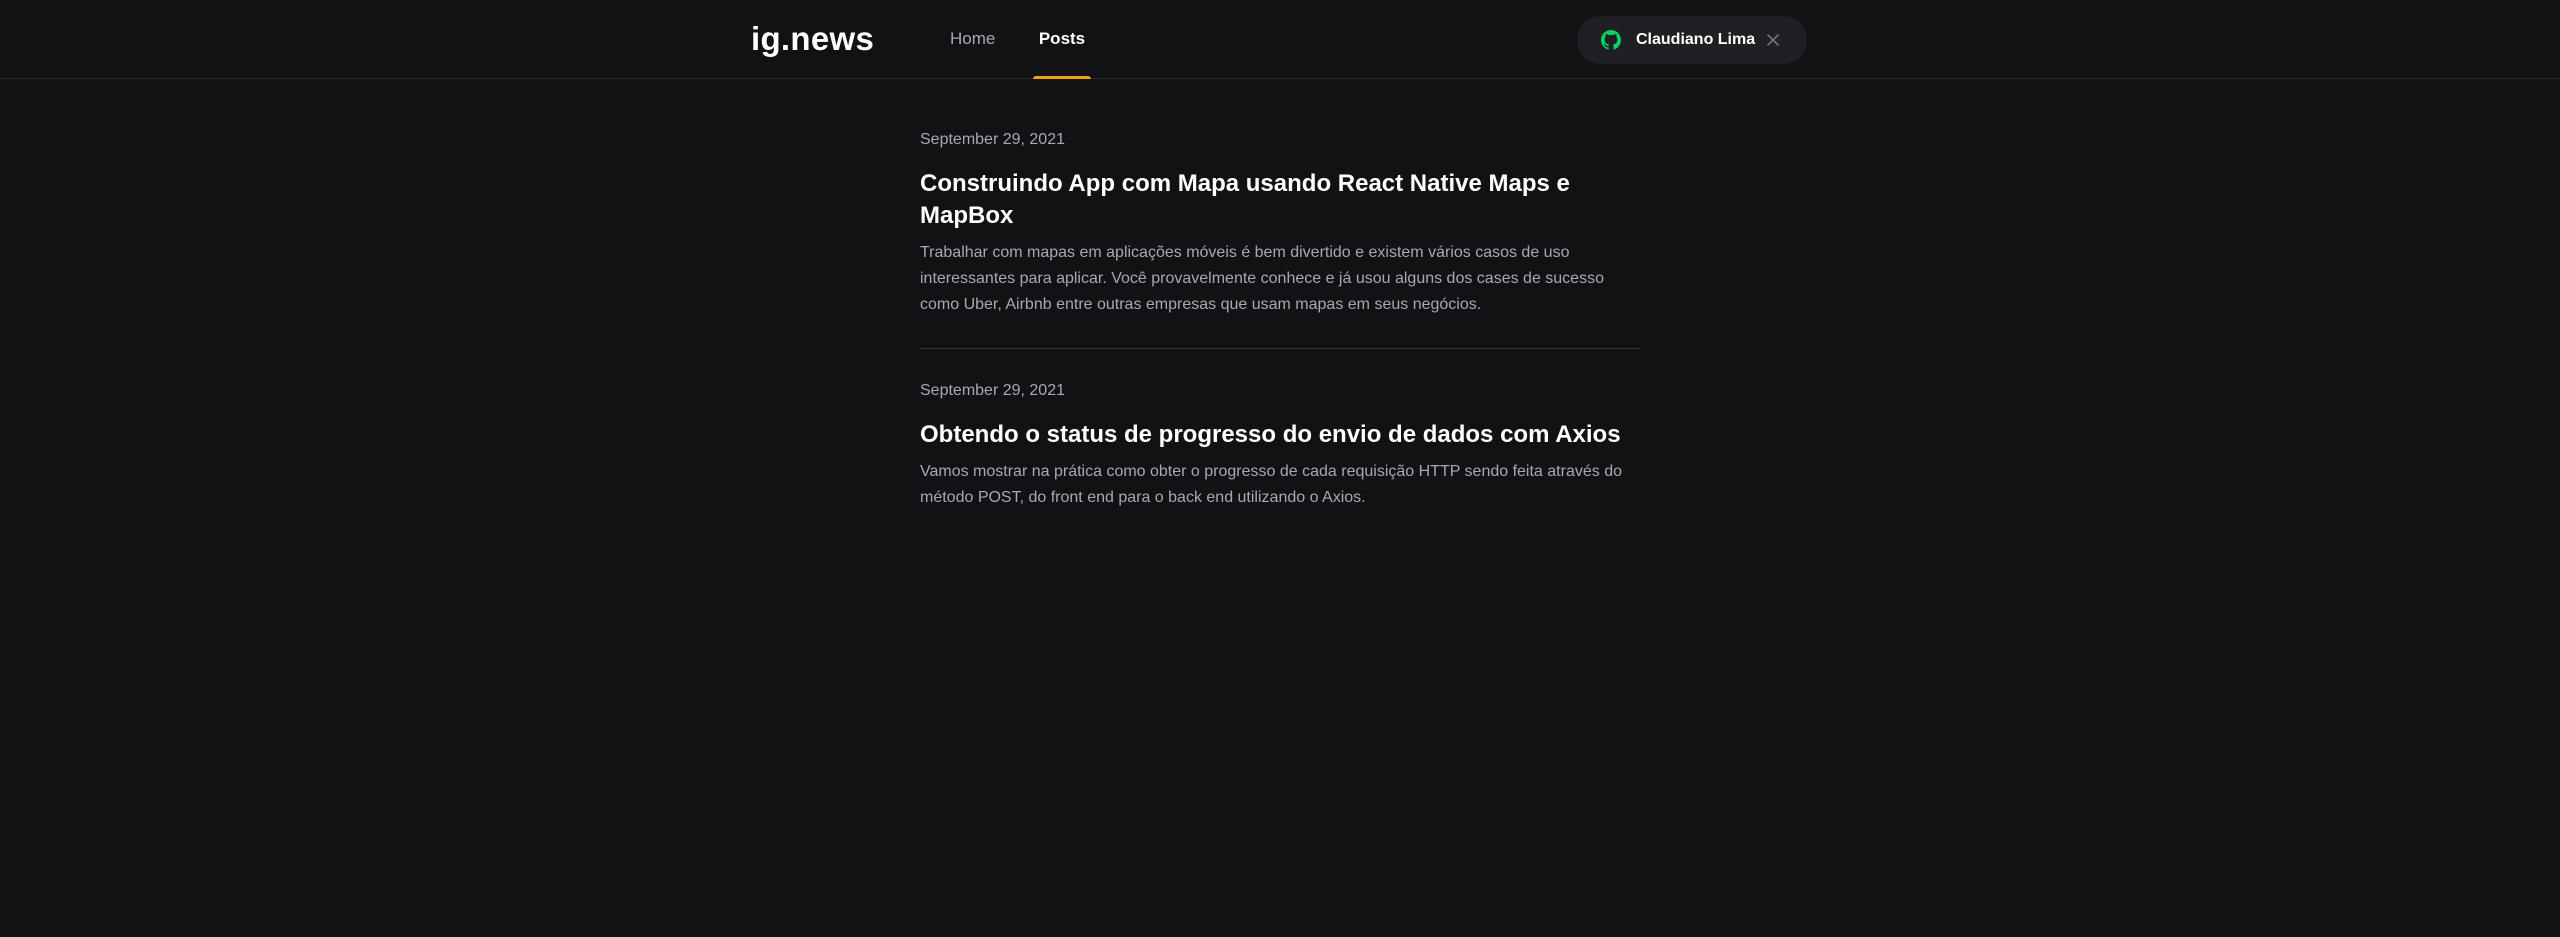  Describe the element at coordinates (1062, 39) in the screenshot. I see `nav-posts-link: Posts` at that location.